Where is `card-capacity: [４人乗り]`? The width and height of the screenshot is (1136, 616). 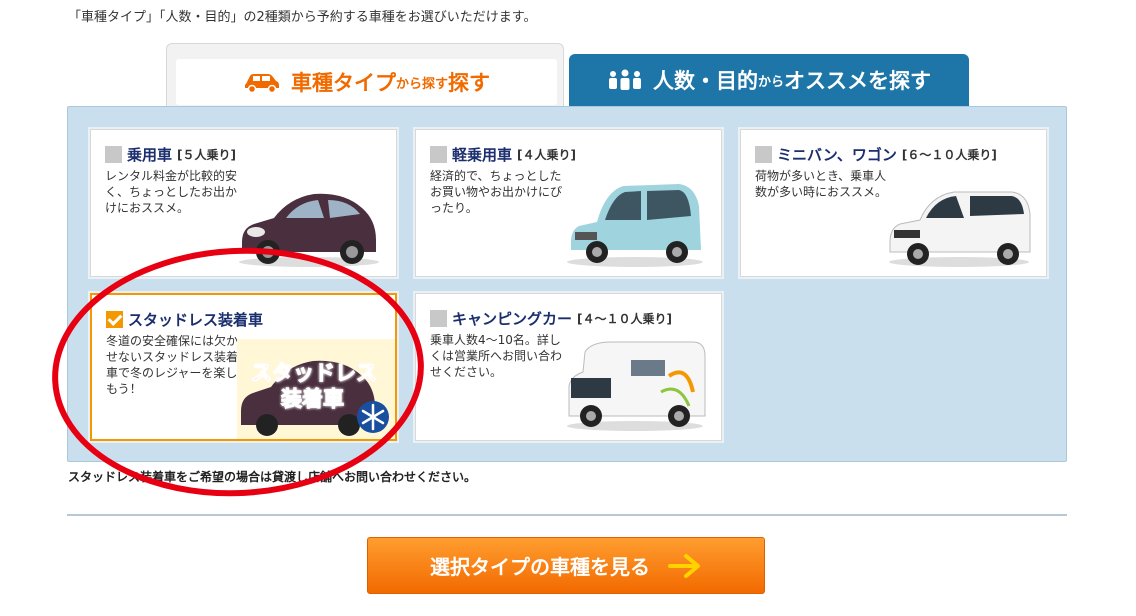
card-capacity: [４人乗り] is located at coordinates (546, 155).